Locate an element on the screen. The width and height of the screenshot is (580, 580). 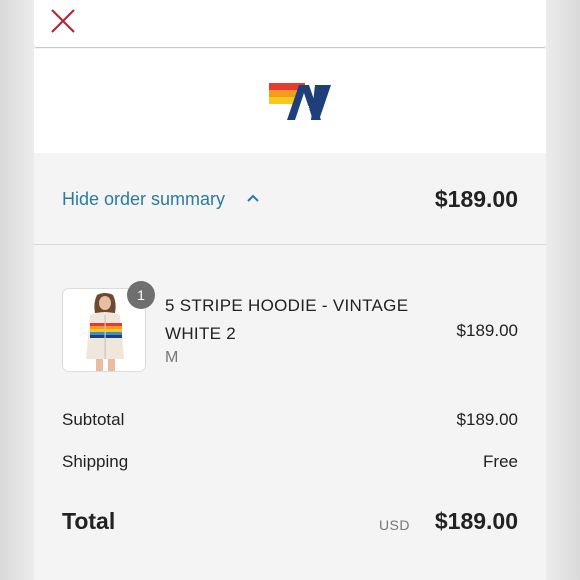
shipping-value: Free is located at coordinates (500, 461).